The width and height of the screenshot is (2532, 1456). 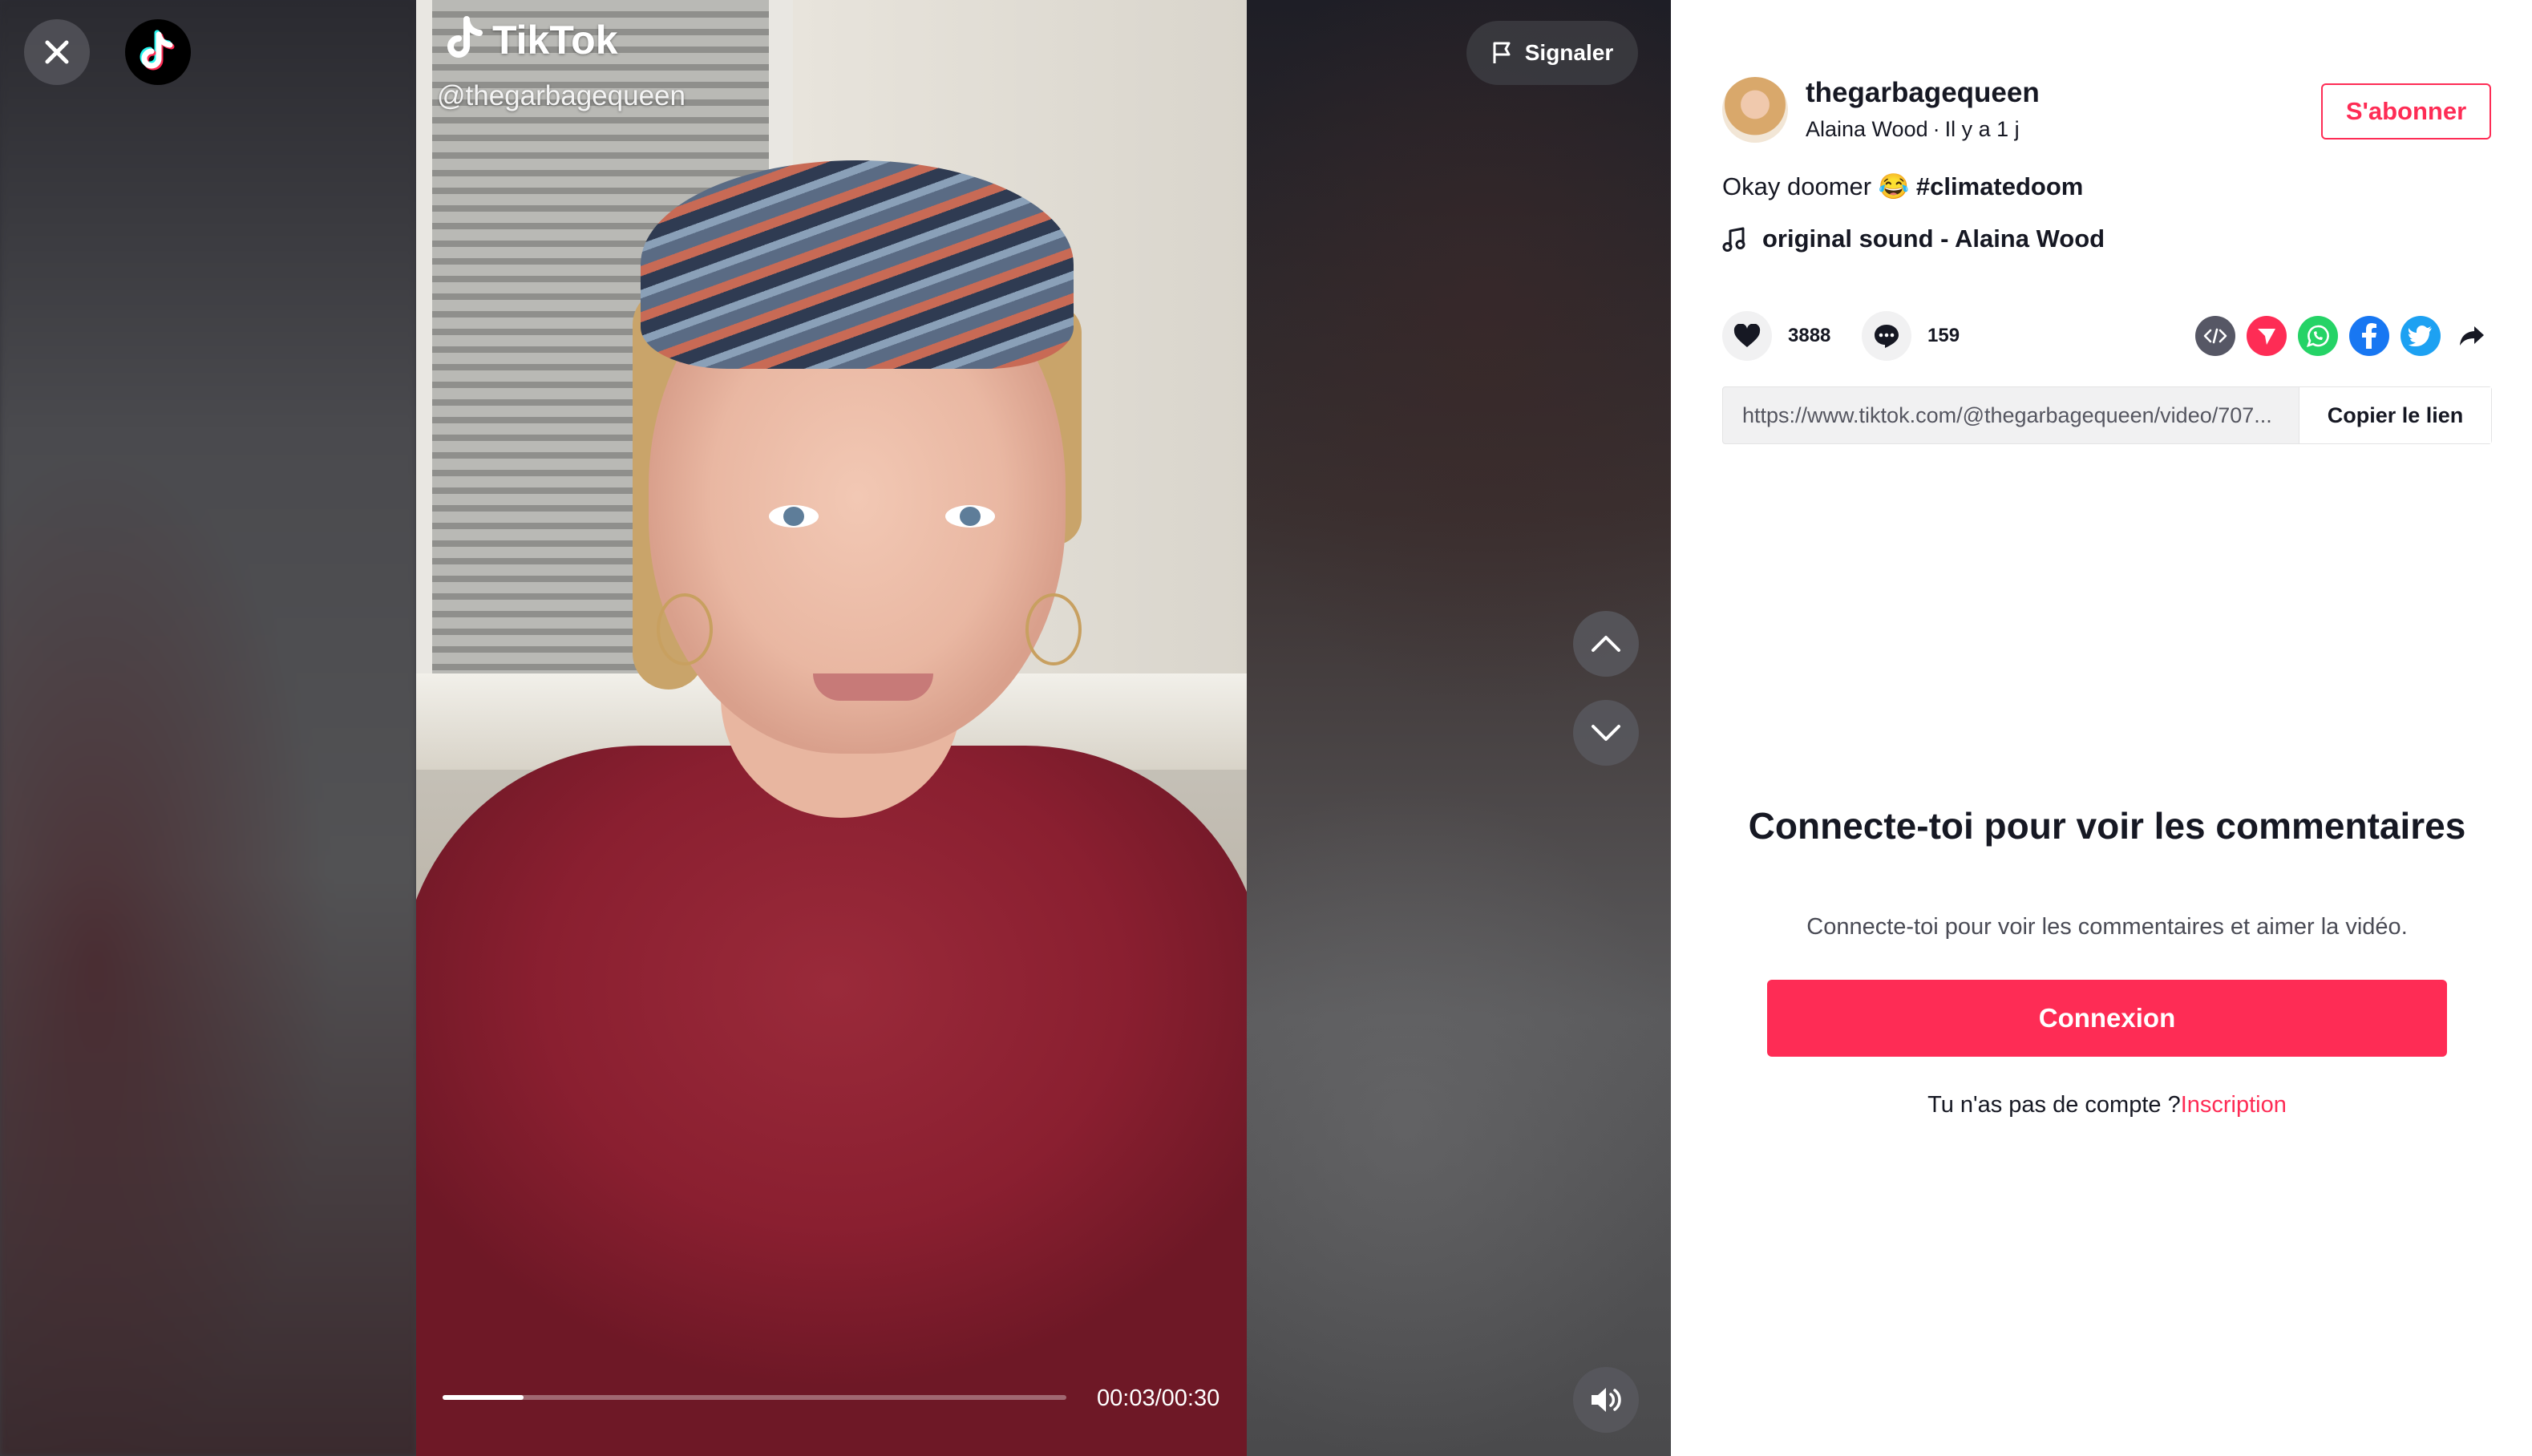 I want to click on close-button, so click(x=57, y=52).